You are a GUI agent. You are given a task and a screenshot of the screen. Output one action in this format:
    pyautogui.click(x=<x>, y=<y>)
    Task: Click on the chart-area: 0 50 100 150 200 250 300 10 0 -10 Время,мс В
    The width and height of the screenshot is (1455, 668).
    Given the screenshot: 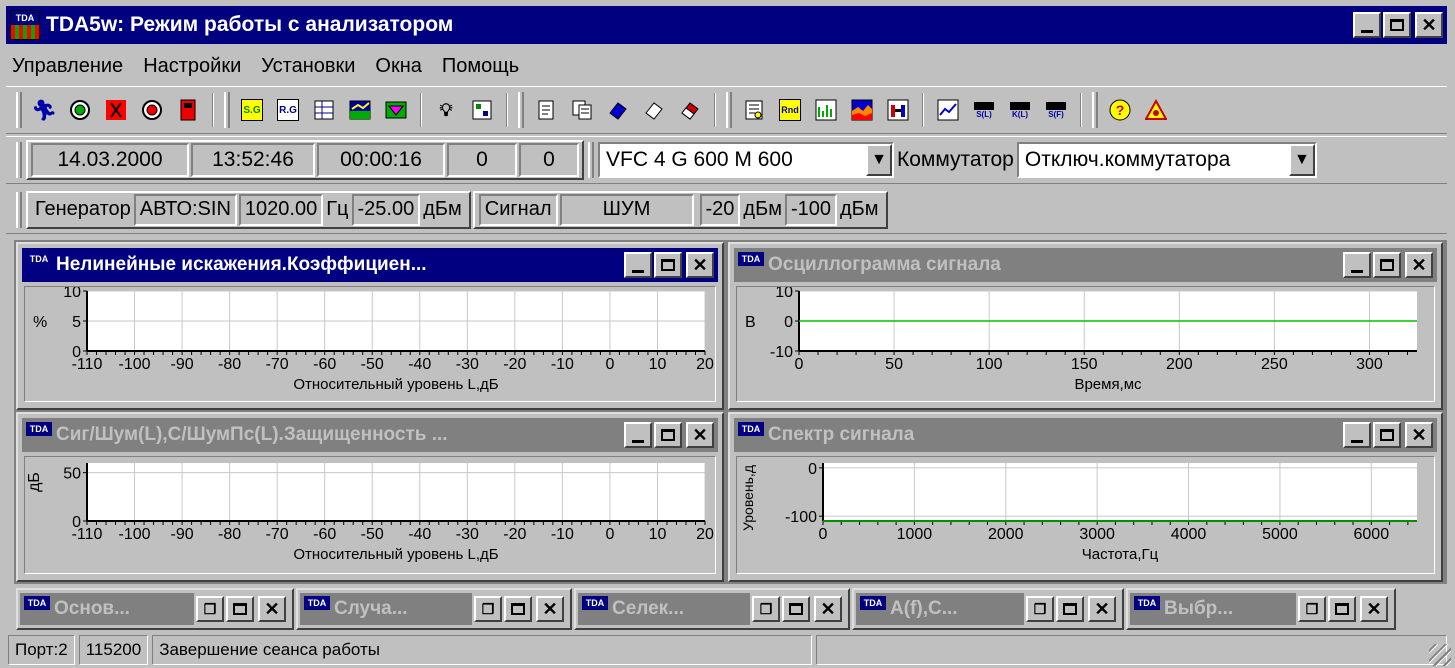 What is the action you would take?
    pyautogui.click(x=1085, y=344)
    